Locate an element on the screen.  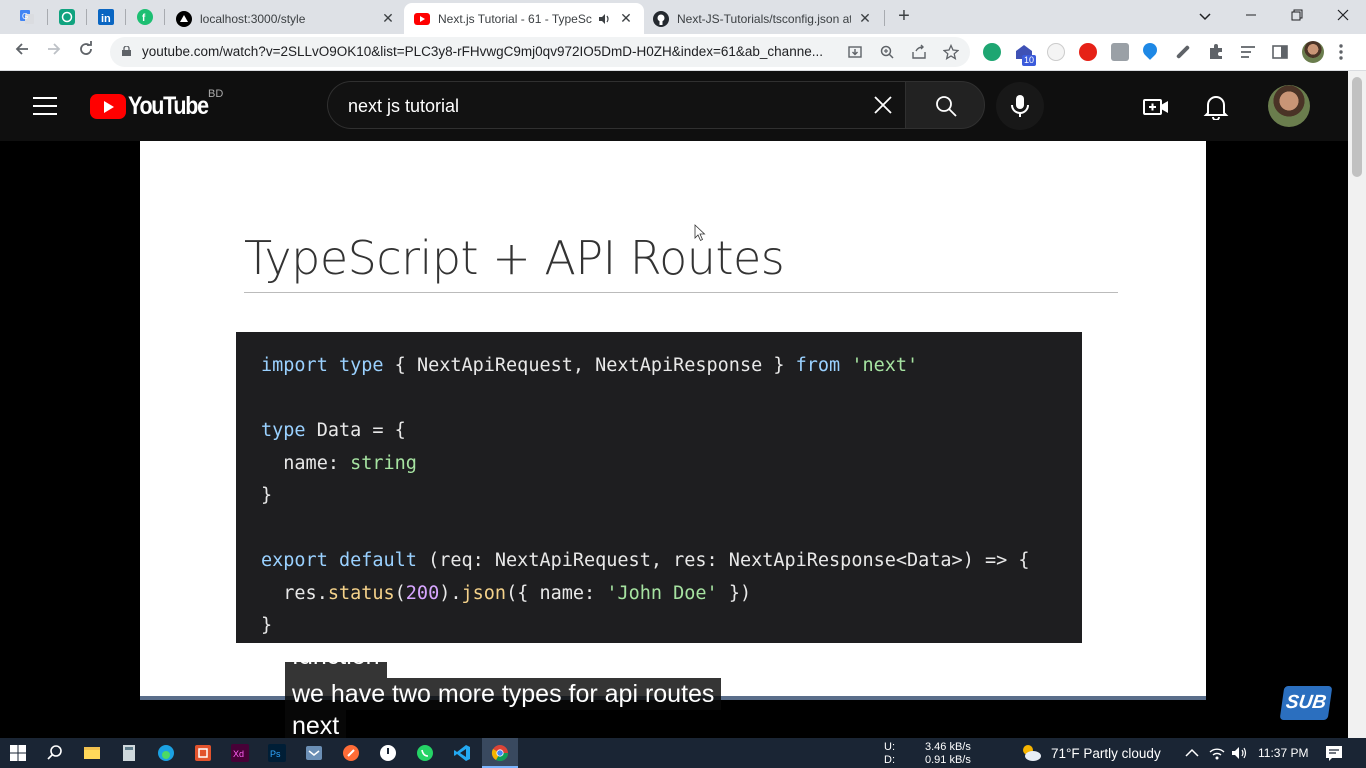
zoom-icon is located at coordinates (887, 52).